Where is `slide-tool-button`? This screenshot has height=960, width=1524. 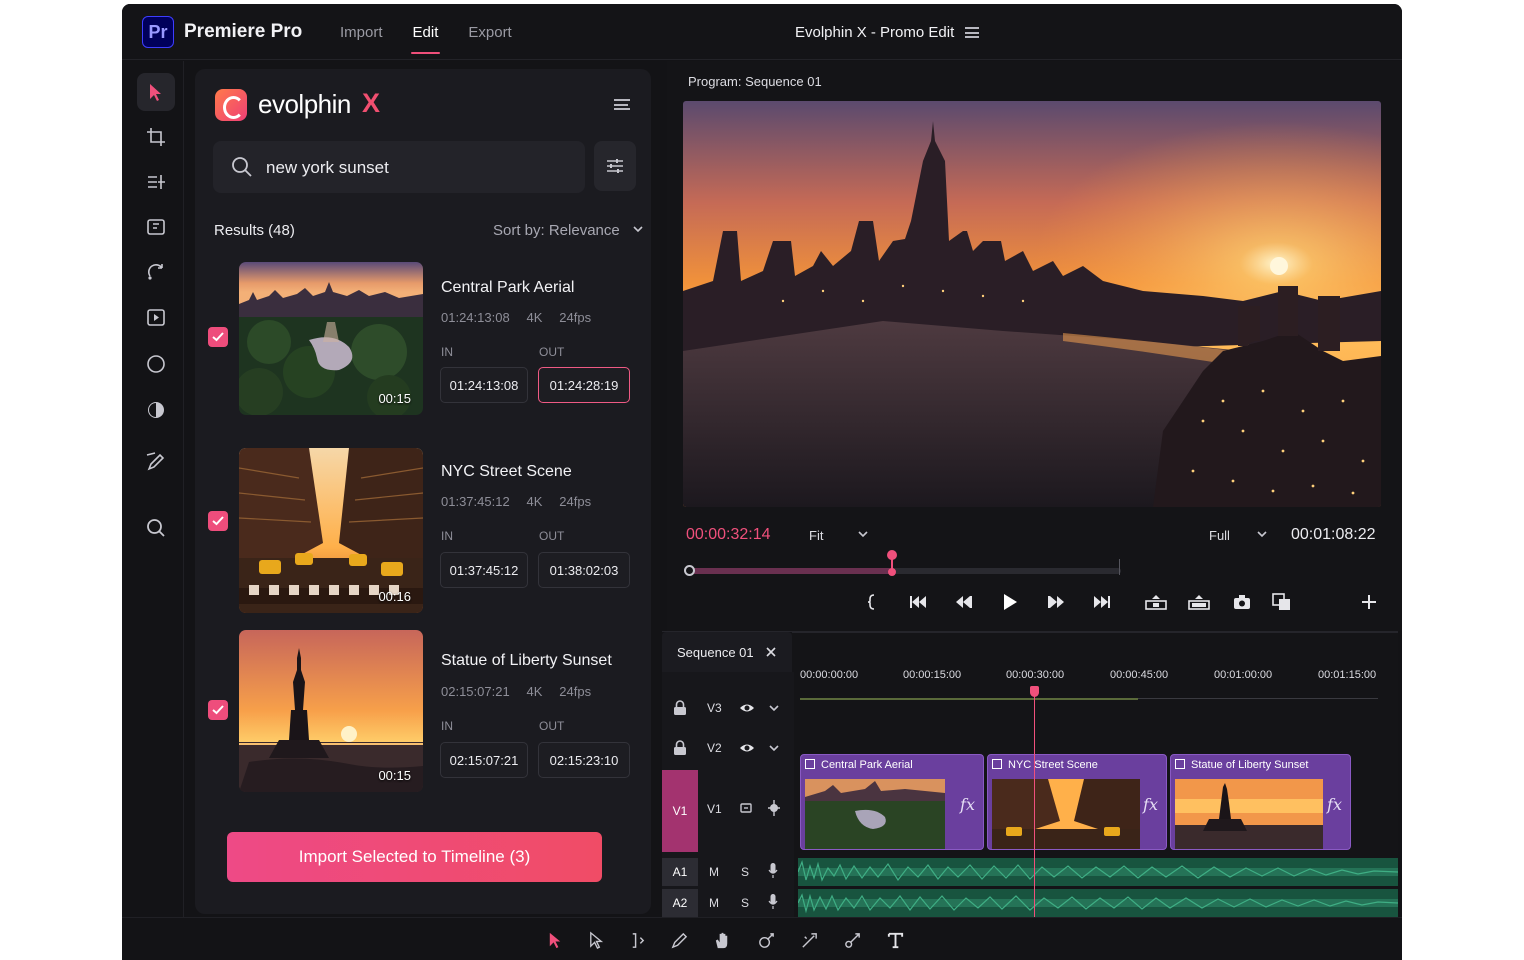 slide-tool-button is located at coordinates (809, 940).